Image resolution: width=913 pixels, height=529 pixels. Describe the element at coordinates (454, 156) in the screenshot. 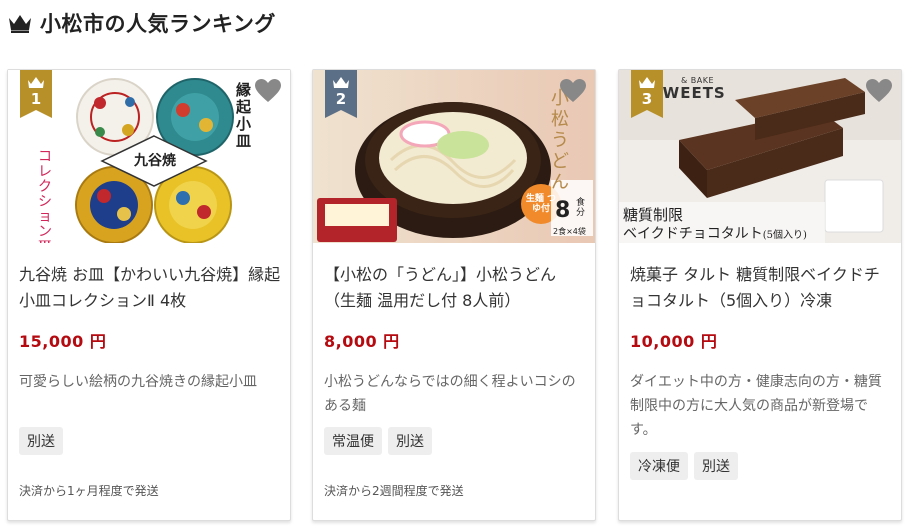

I see `product-image: 小松うどん 生麺 つゆ付 8 食分 2食×4袋 2` at that location.